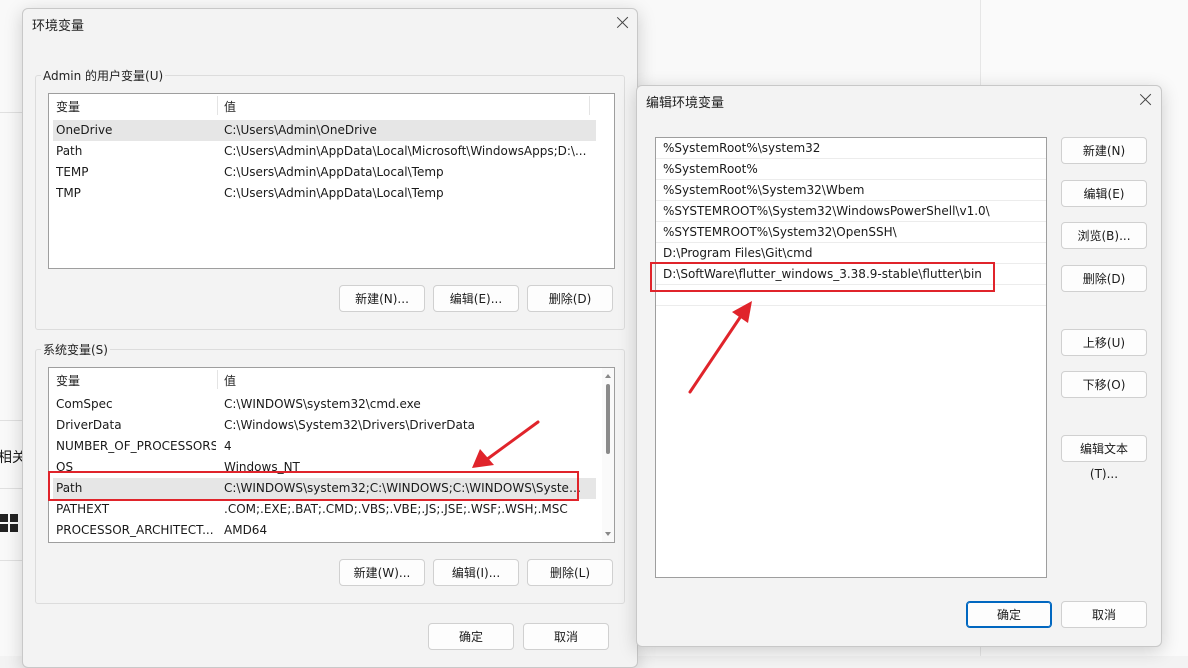 This screenshot has width=1188, height=668. What do you see at coordinates (313, 486) in the screenshot?
I see `annotation-highlight-system-path` at bounding box center [313, 486].